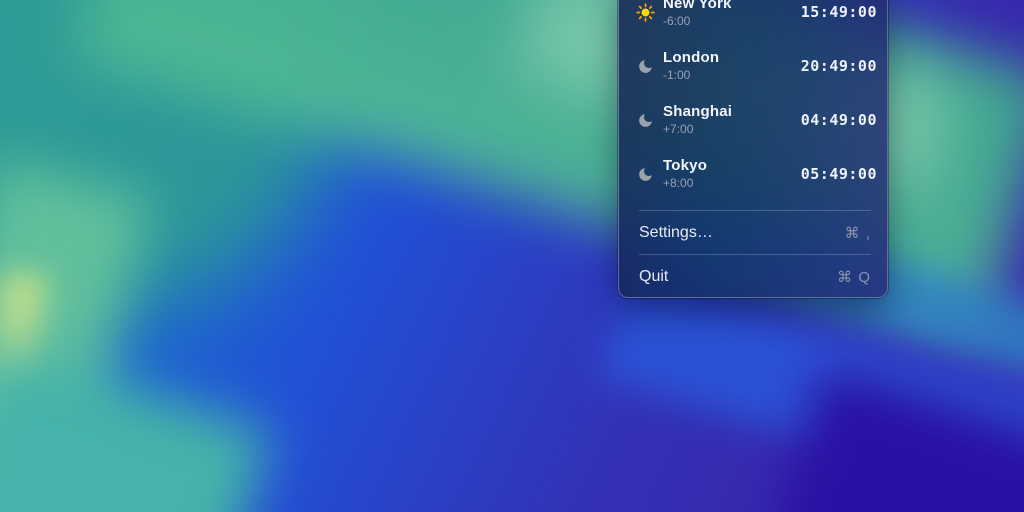  Describe the element at coordinates (697, 6) in the screenshot. I see `clock-city: New York` at that location.